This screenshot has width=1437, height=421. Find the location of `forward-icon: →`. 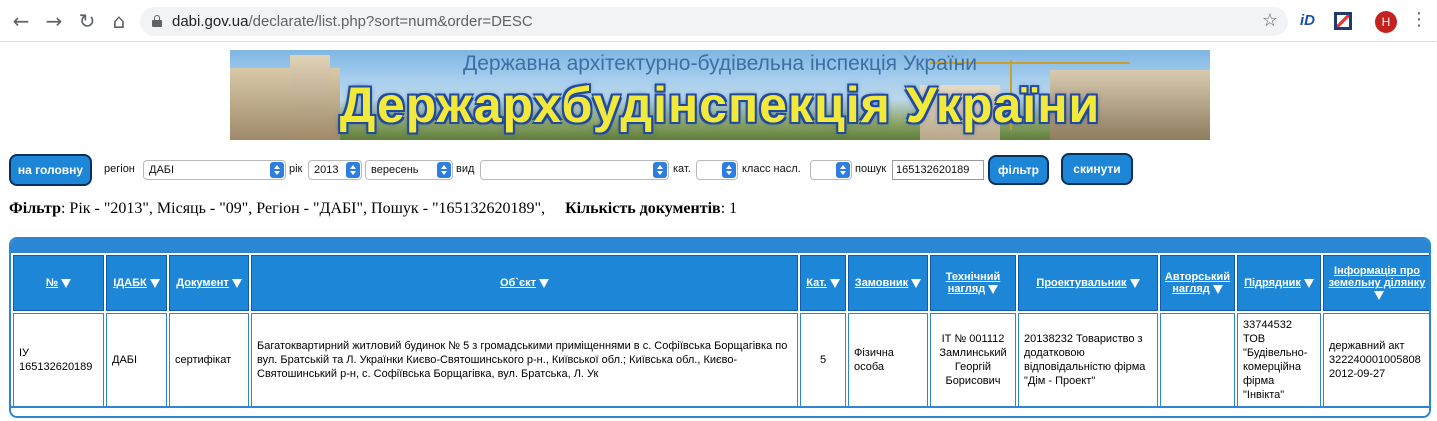

forward-icon: → is located at coordinates (54, 21).